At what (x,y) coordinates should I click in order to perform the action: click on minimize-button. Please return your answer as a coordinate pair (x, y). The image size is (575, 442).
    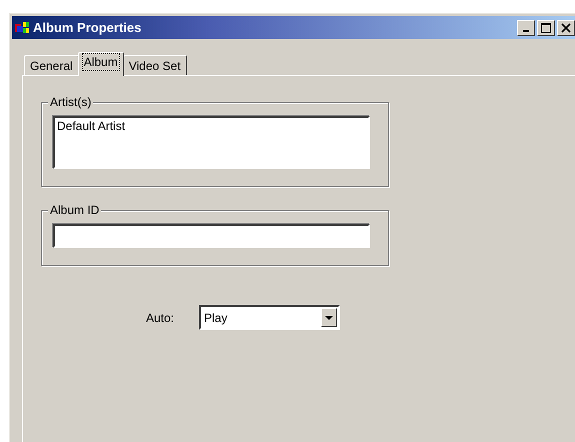
    Looking at the image, I should click on (526, 28).